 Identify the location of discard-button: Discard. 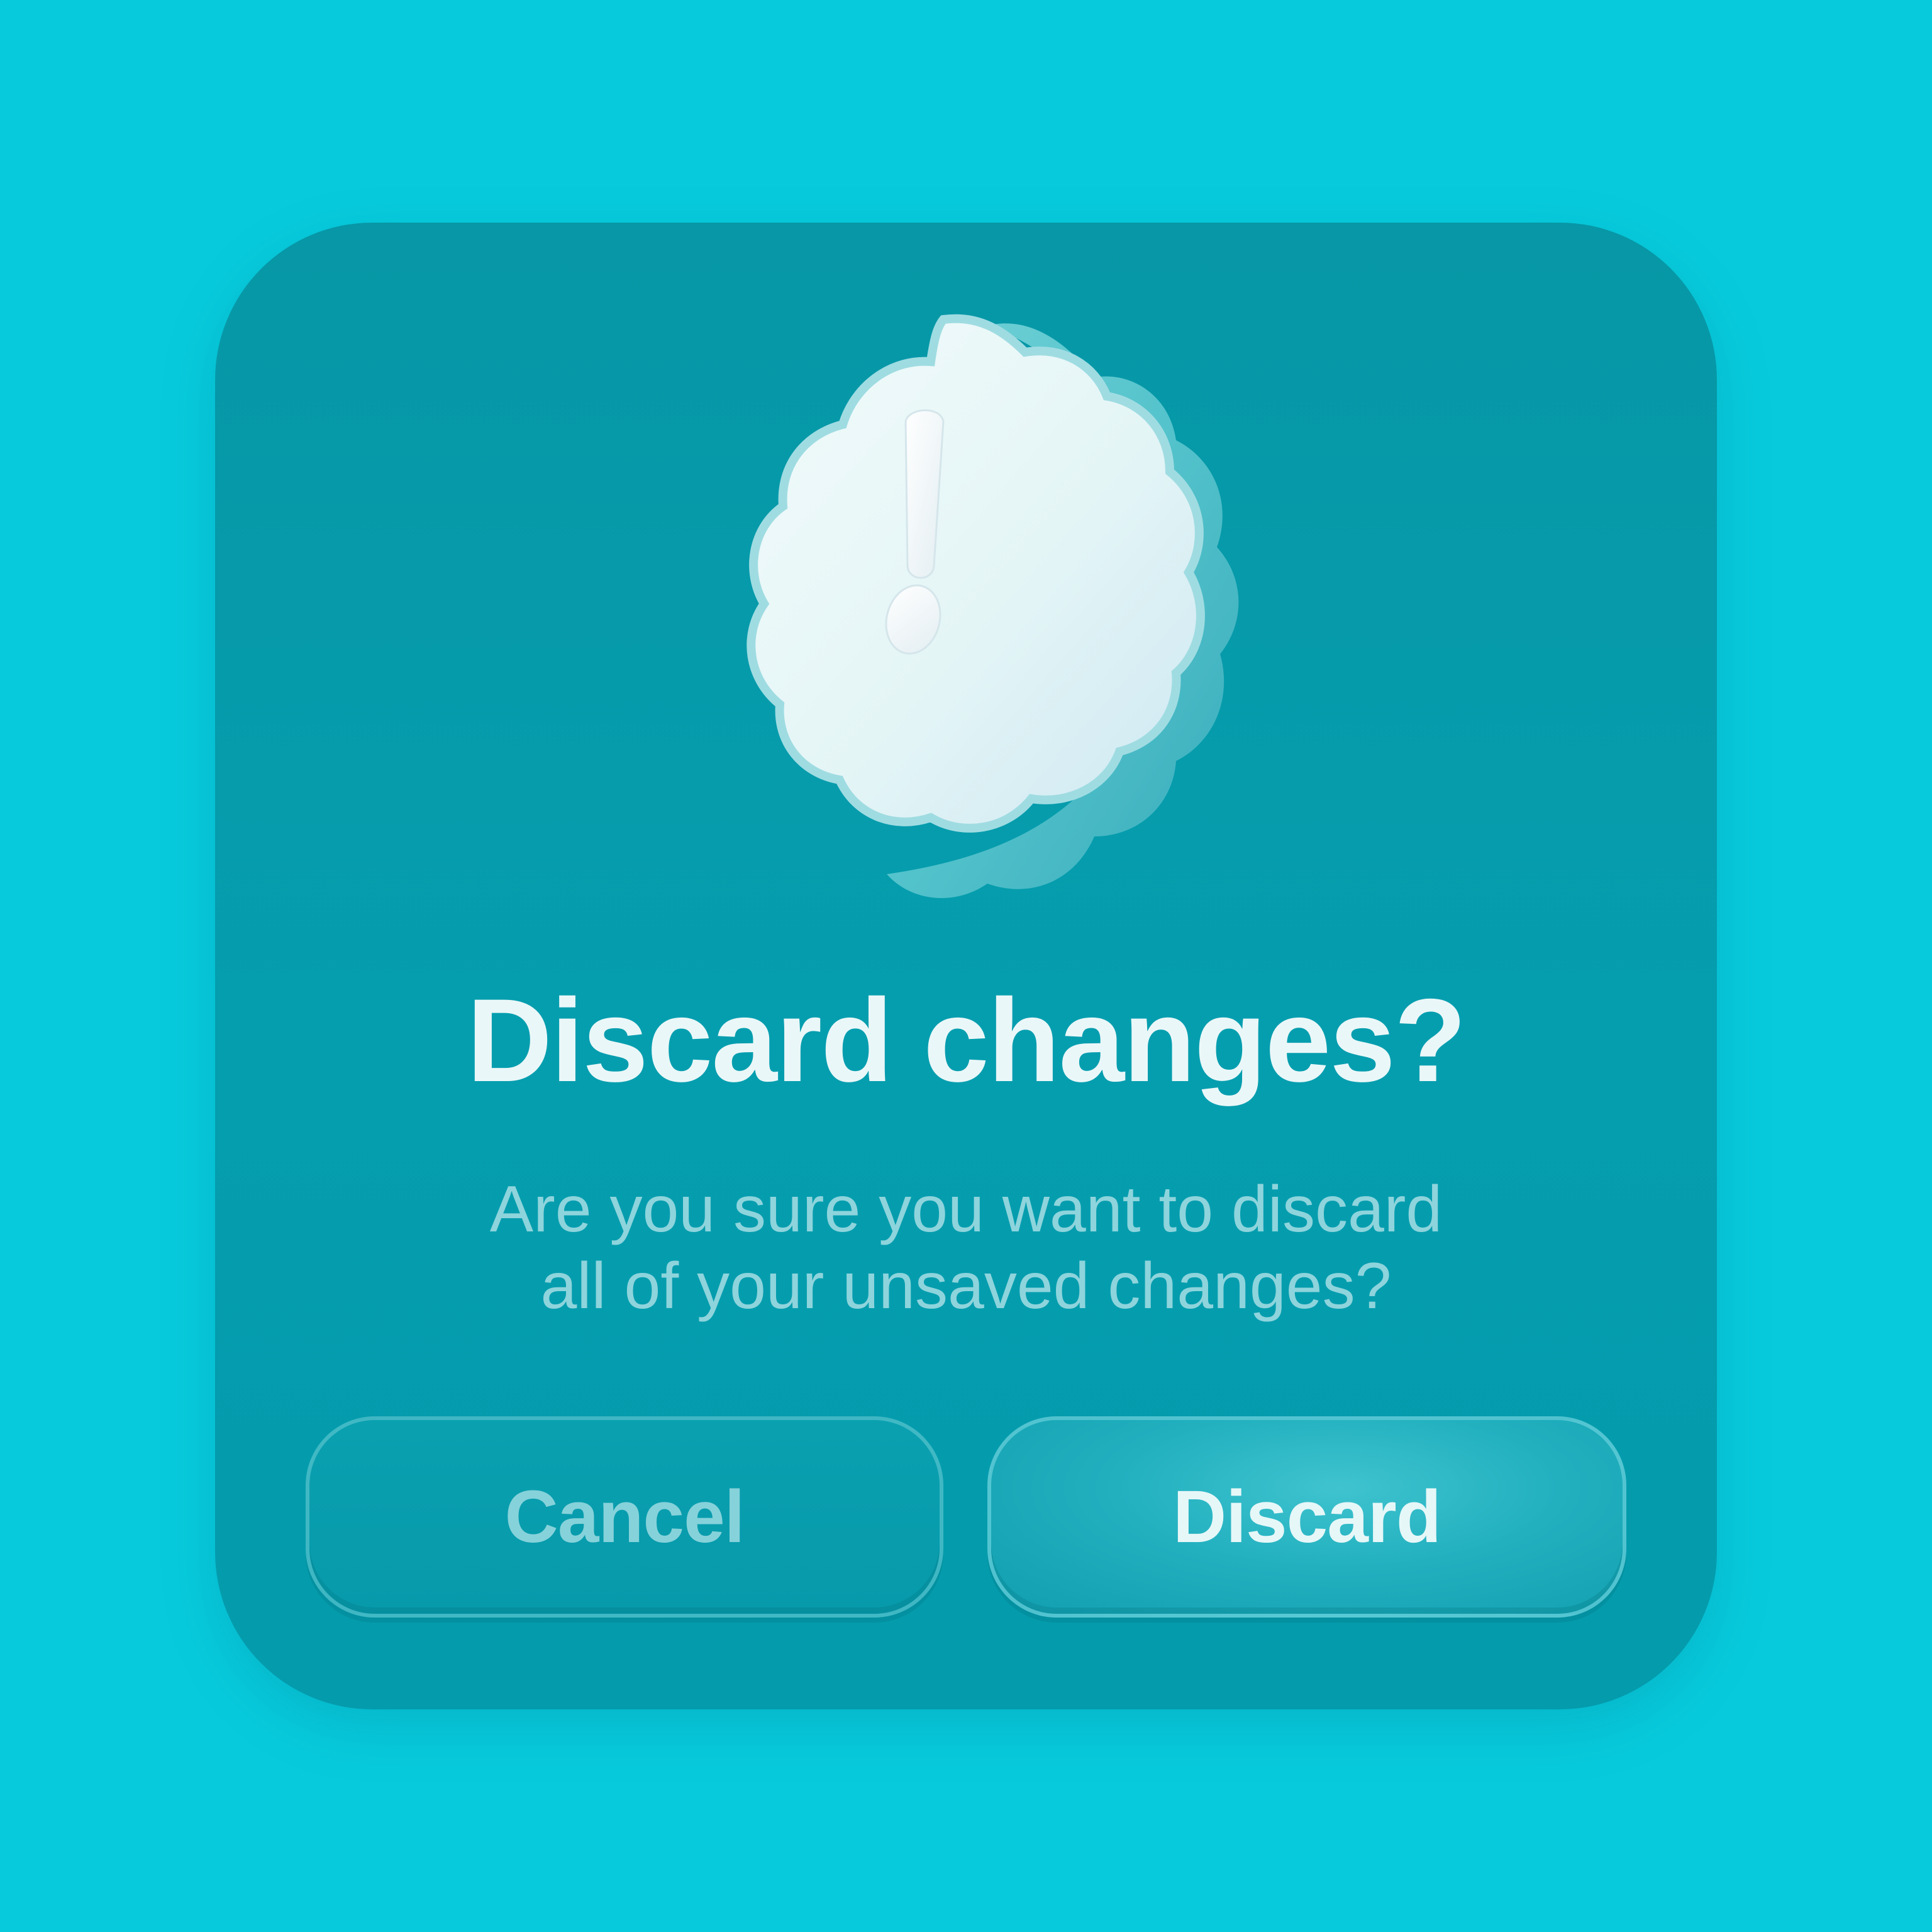
(1306, 1517).